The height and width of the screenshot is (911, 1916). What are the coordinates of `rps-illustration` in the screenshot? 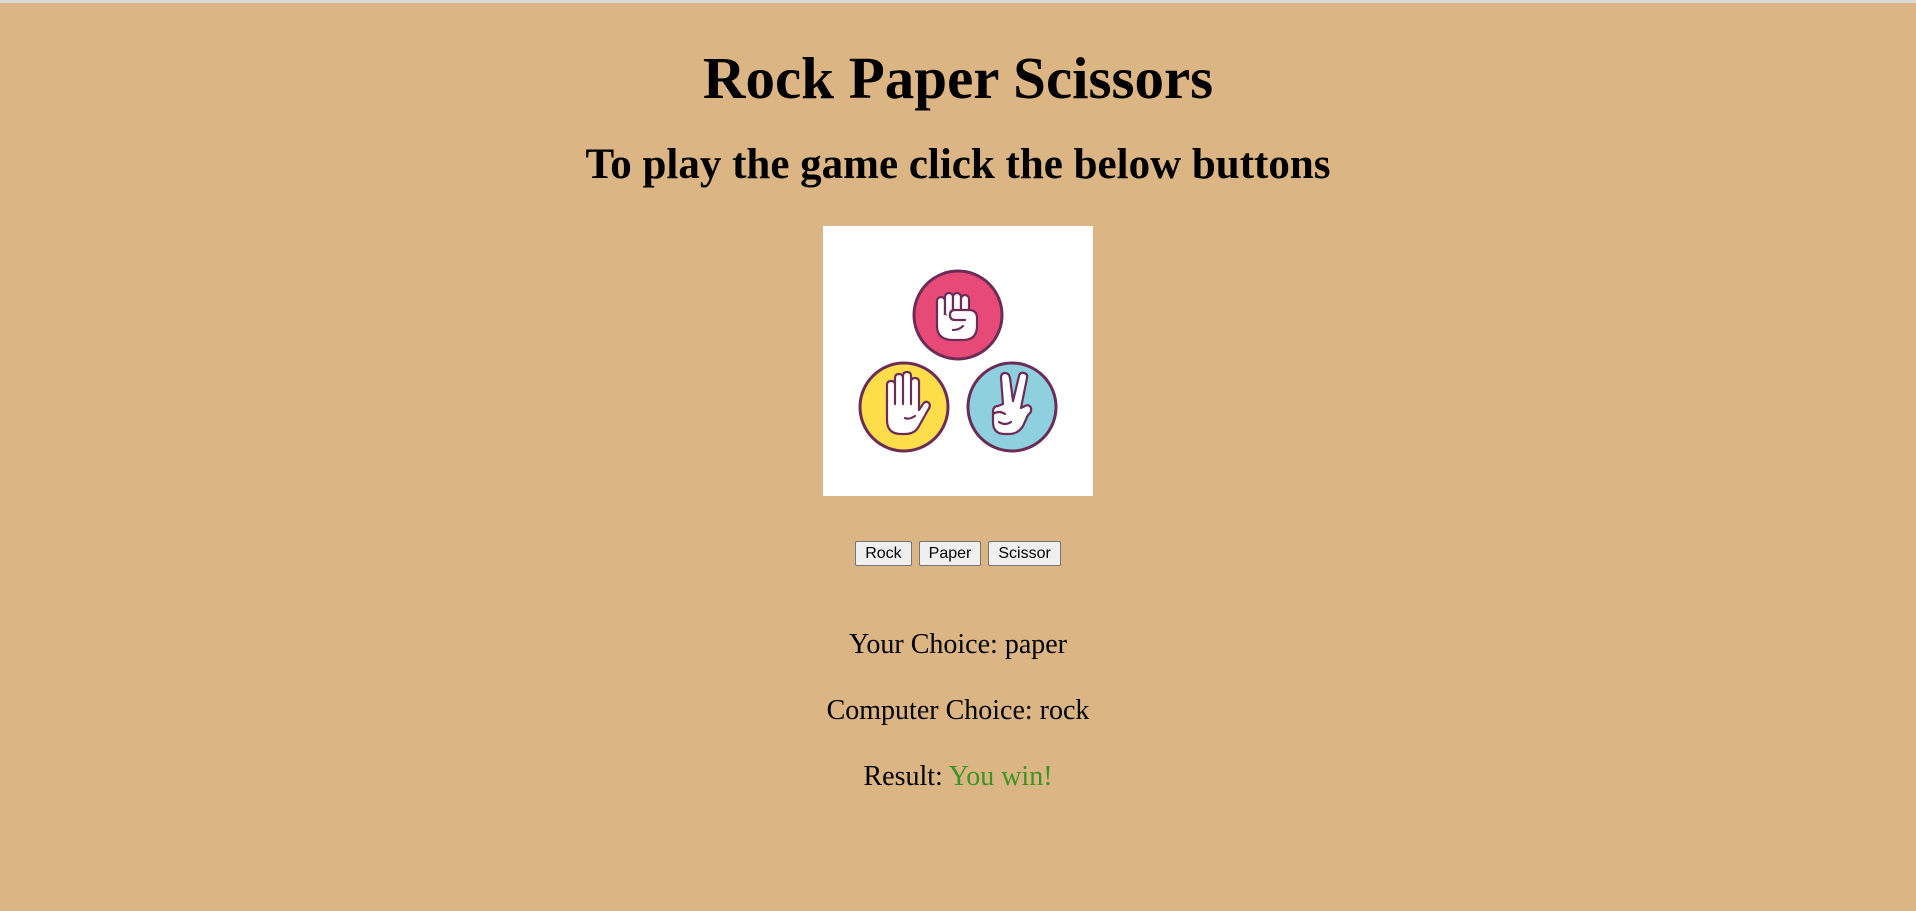 It's located at (958, 361).